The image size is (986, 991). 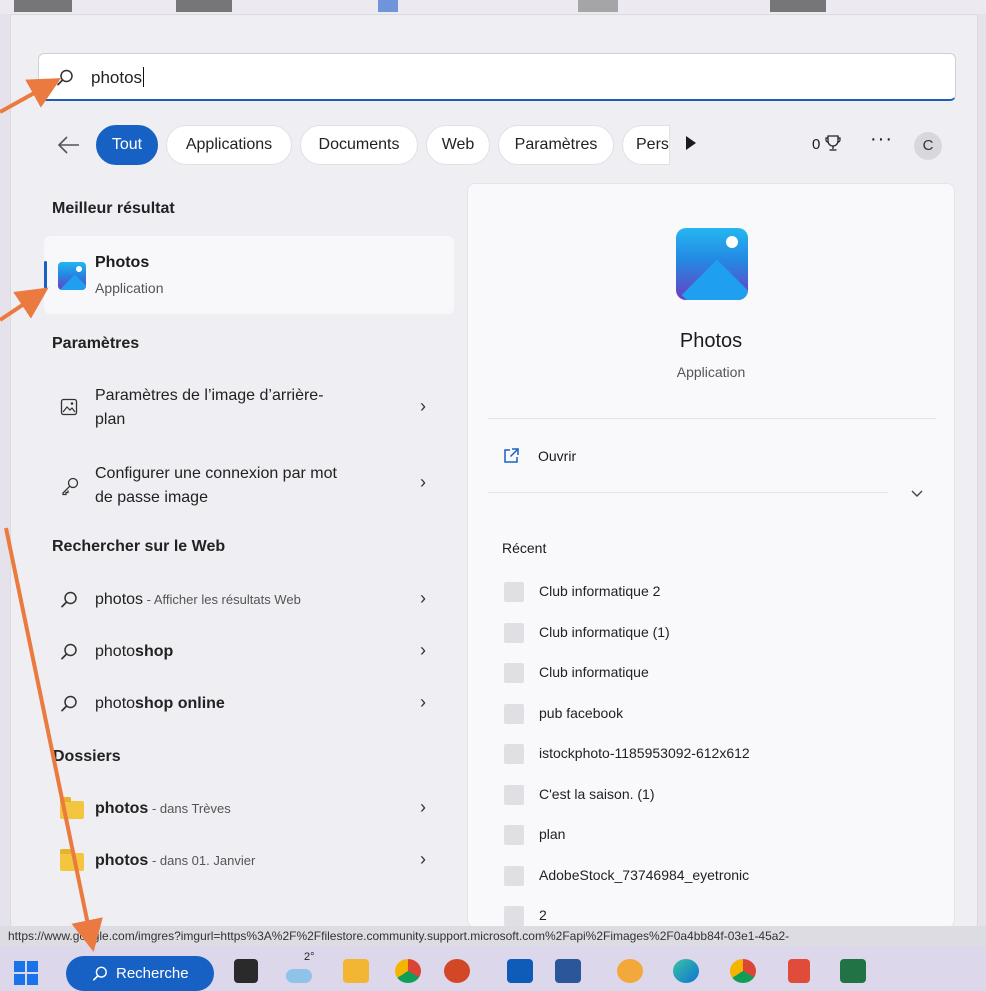 What do you see at coordinates (543, 915) in the screenshot?
I see `recent-item-name: 2` at bounding box center [543, 915].